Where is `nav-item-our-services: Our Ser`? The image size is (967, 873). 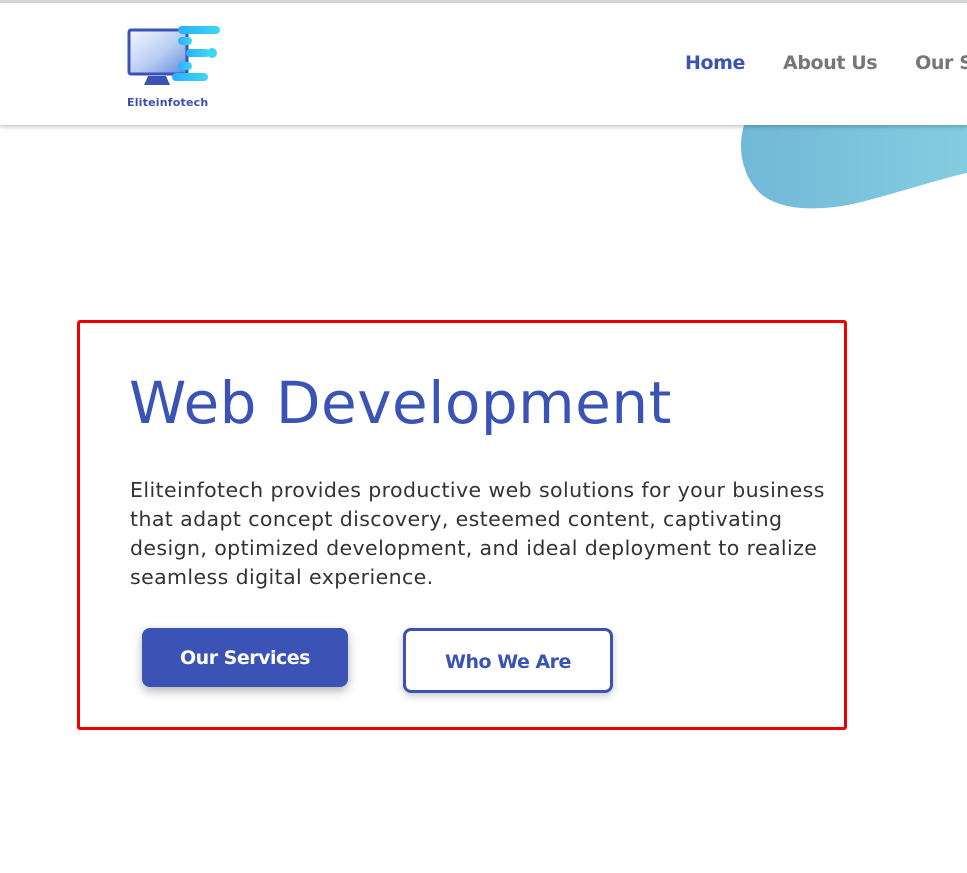
nav-item-our-services: Our Ser is located at coordinates (941, 63).